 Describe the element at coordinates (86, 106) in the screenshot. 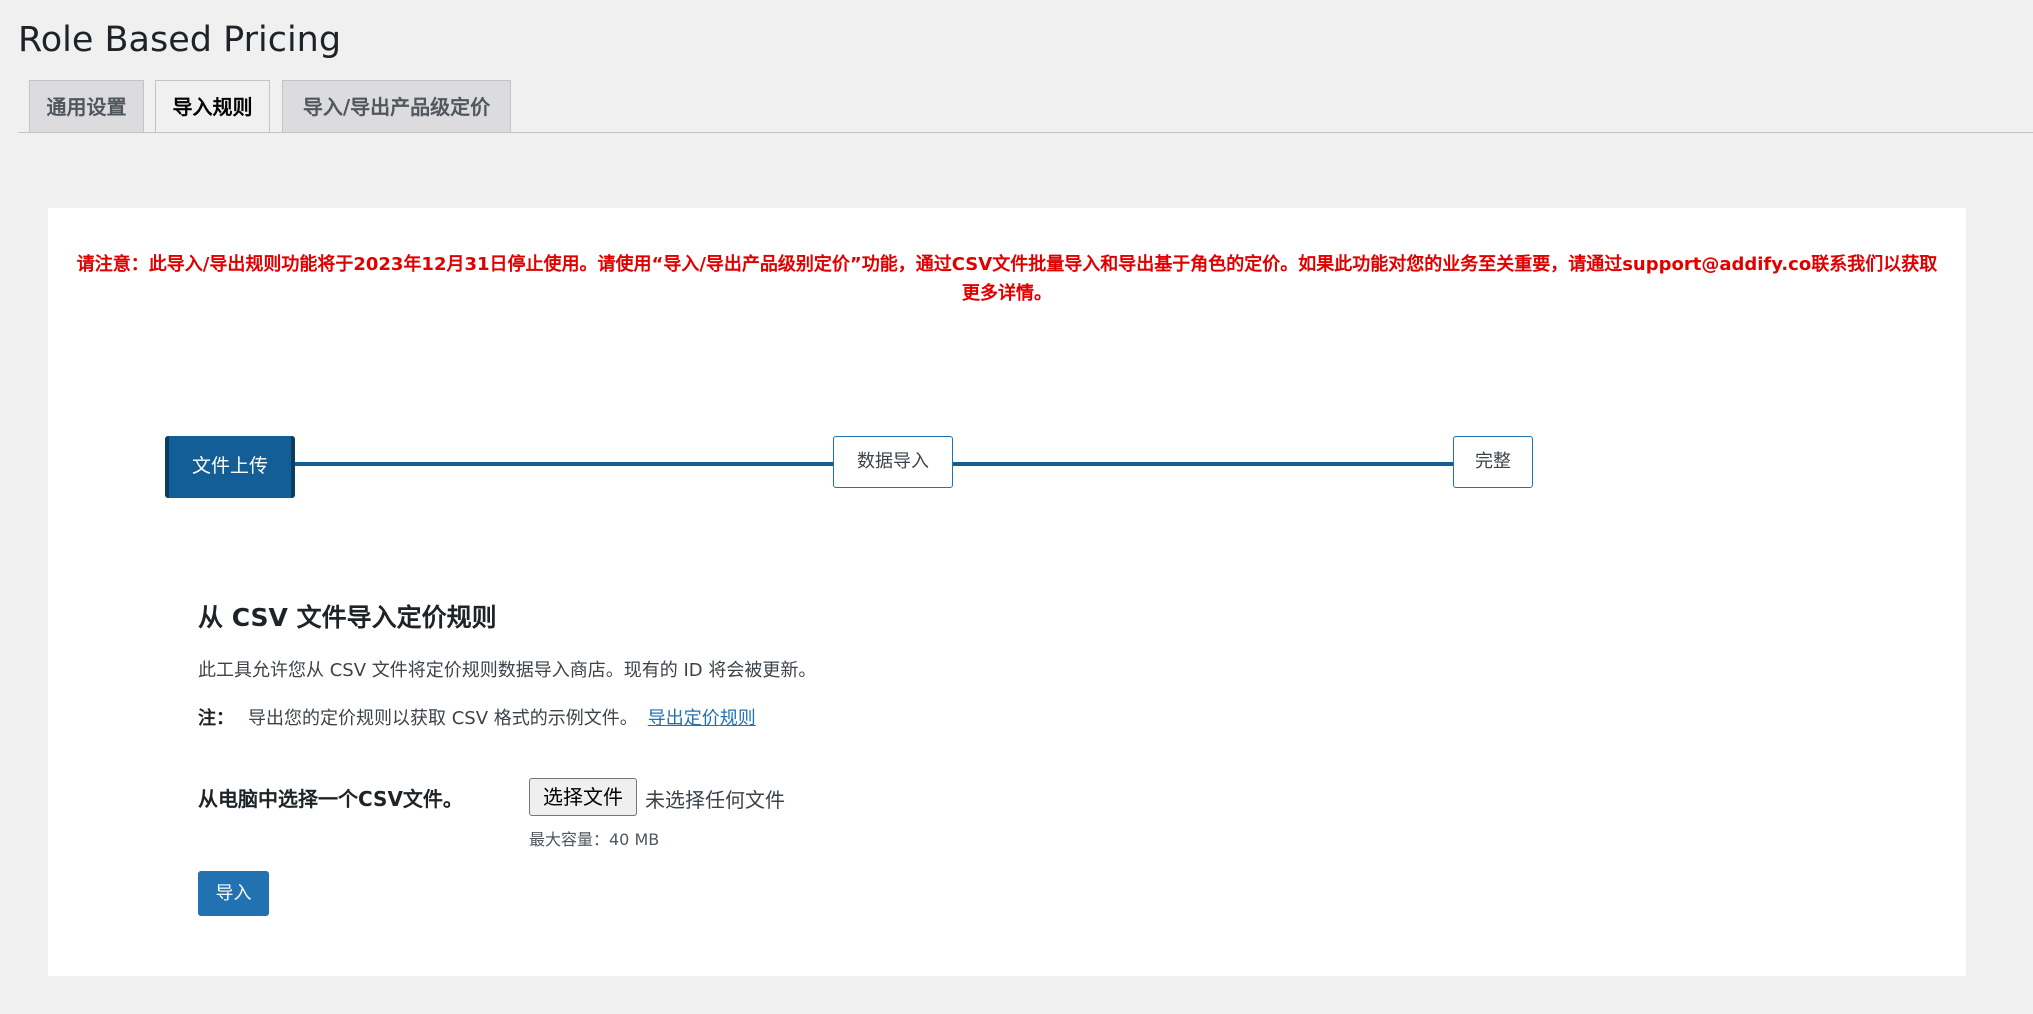

I see `tab-general-settings: 通用设置` at that location.